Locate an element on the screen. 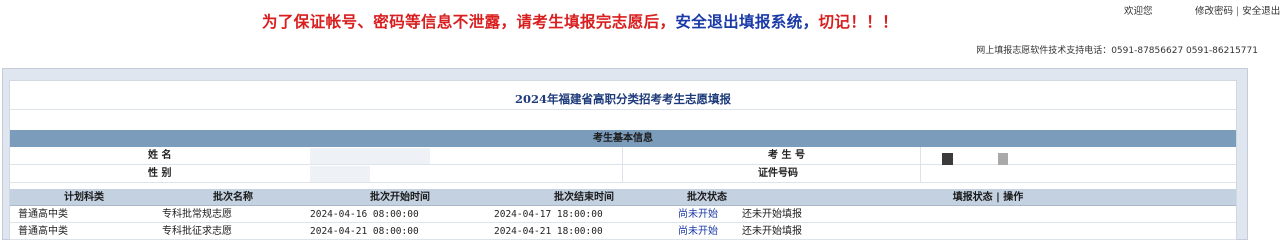 This screenshot has width=1280, height=240. column-header-batch-name: 批次名称 is located at coordinates (233, 197).